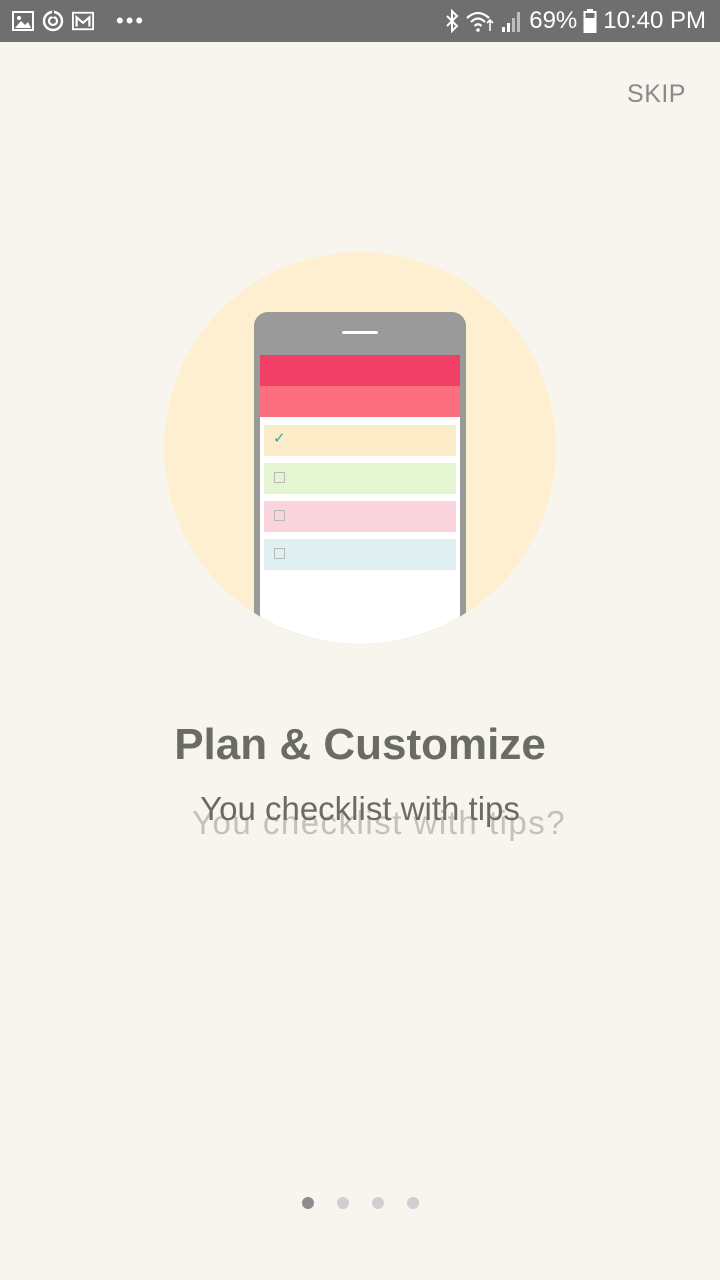 The height and width of the screenshot is (1280, 720). Describe the element at coordinates (553, 20) in the screenshot. I see `battery-percent: 69%` at that location.